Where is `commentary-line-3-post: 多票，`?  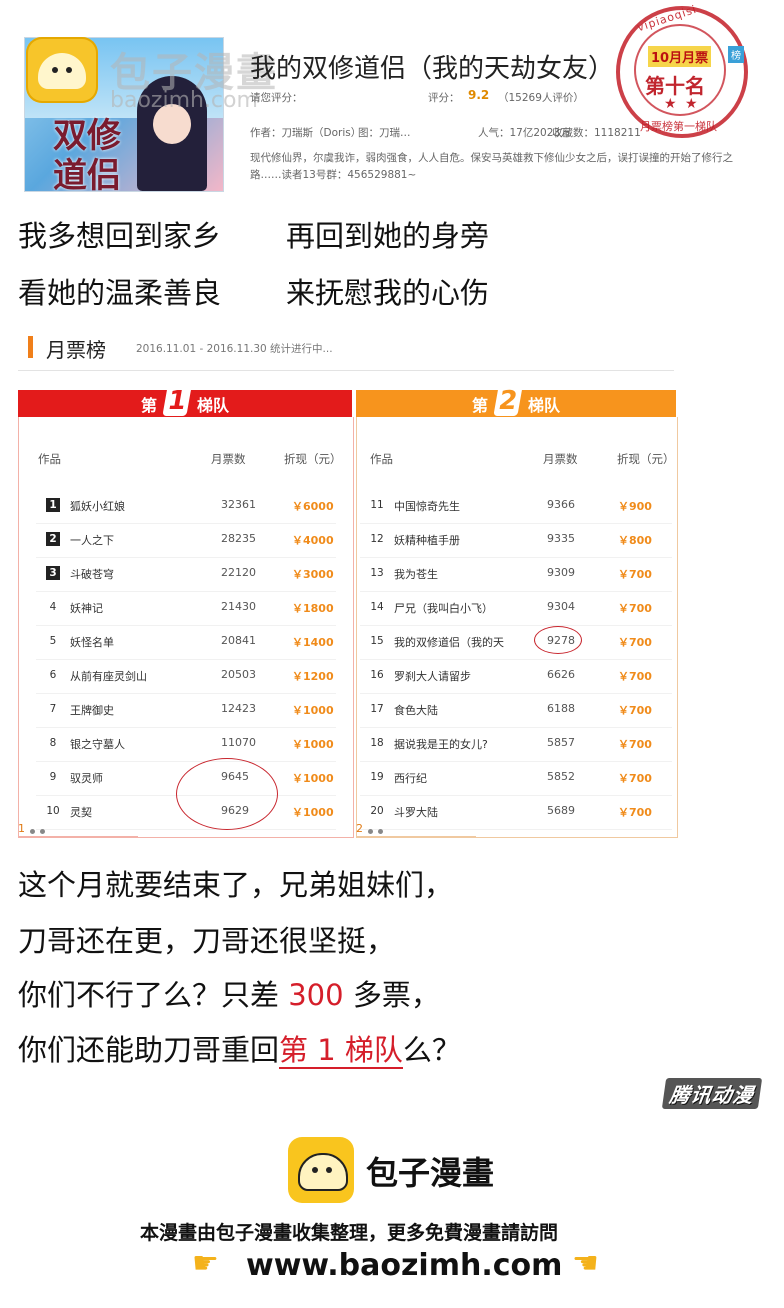 commentary-line-3-post: 多票， is located at coordinates (396, 995).